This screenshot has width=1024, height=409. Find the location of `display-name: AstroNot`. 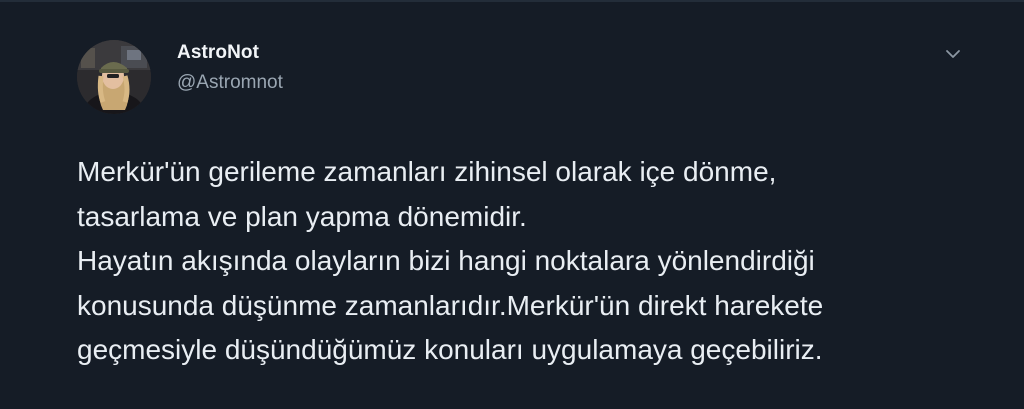

display-name: AstroNot is located at coordinates (218, 53).